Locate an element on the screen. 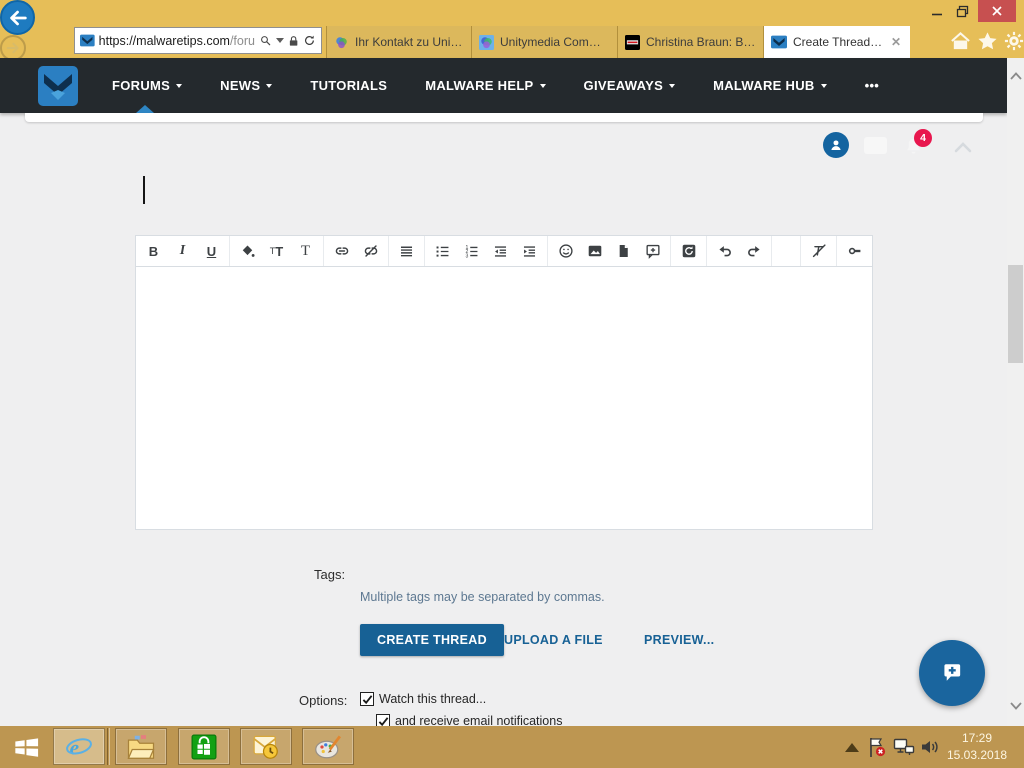 The height and width of the screenshot is (768, 1024). nav-item-tutorials: TUTORIALS is located at coordinates (348, 85).